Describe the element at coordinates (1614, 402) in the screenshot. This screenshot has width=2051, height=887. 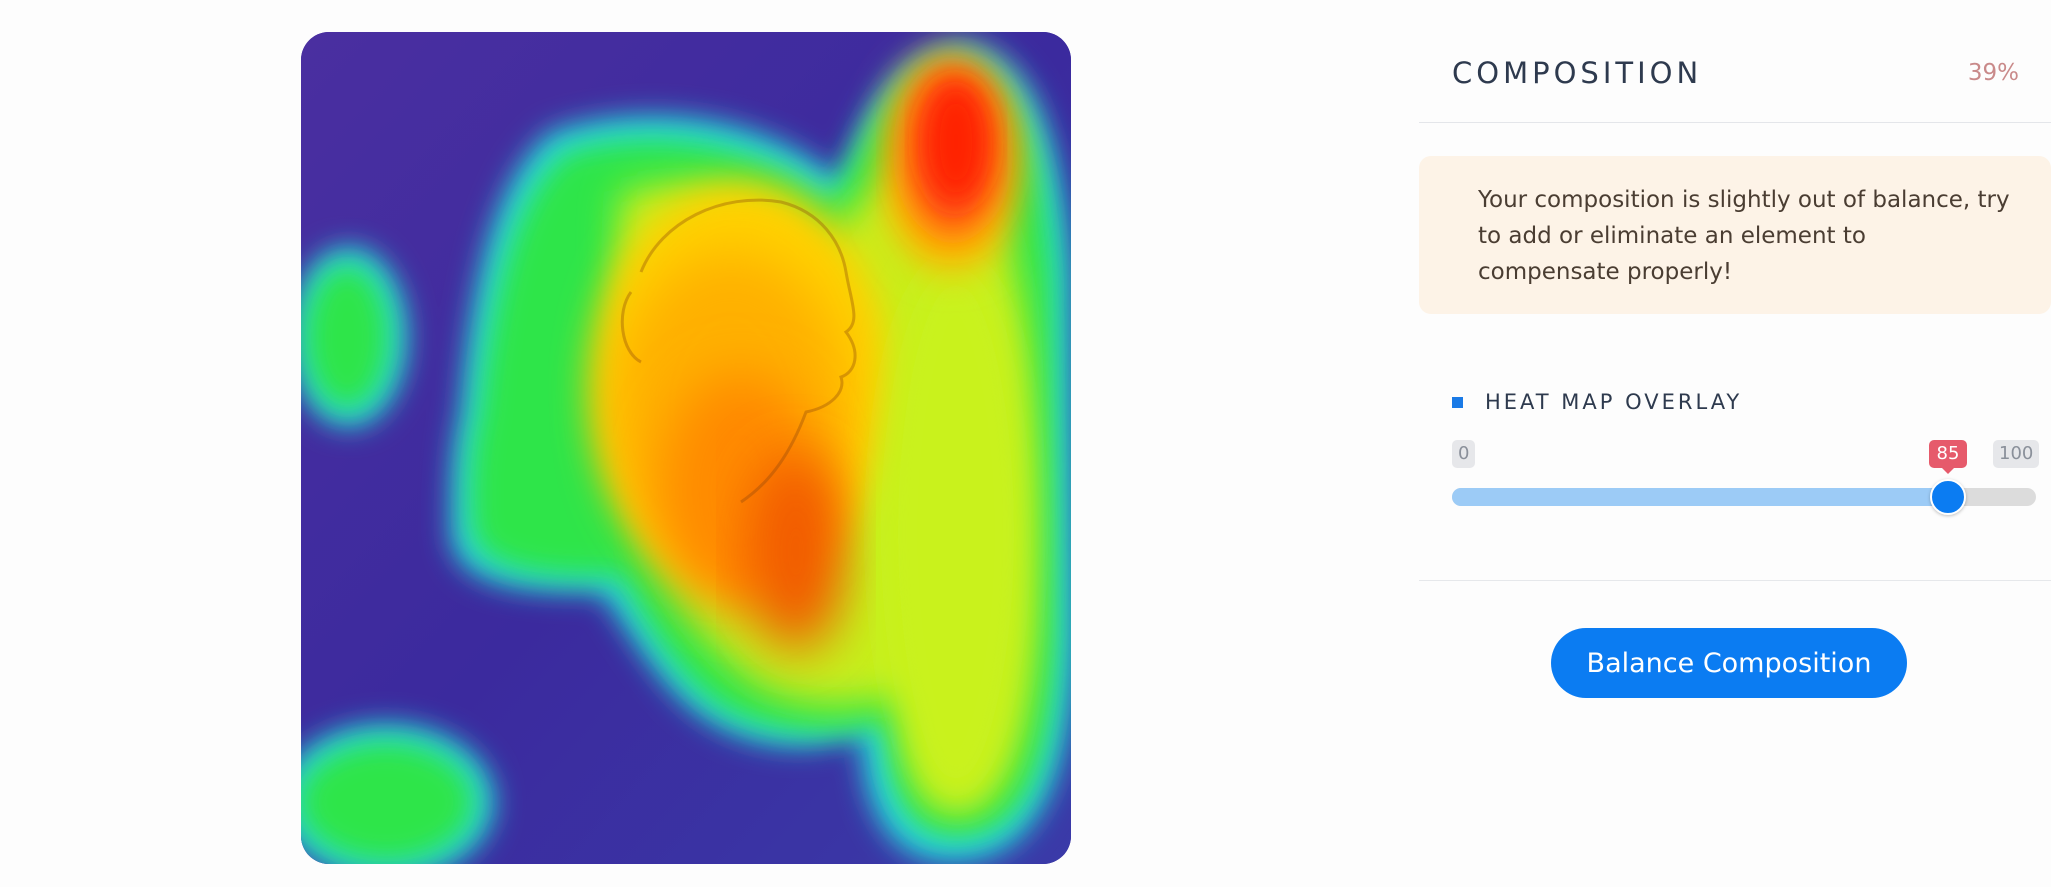
I see `heat-map-overlay-label: HEAT MAP OVERLAY` at that location.